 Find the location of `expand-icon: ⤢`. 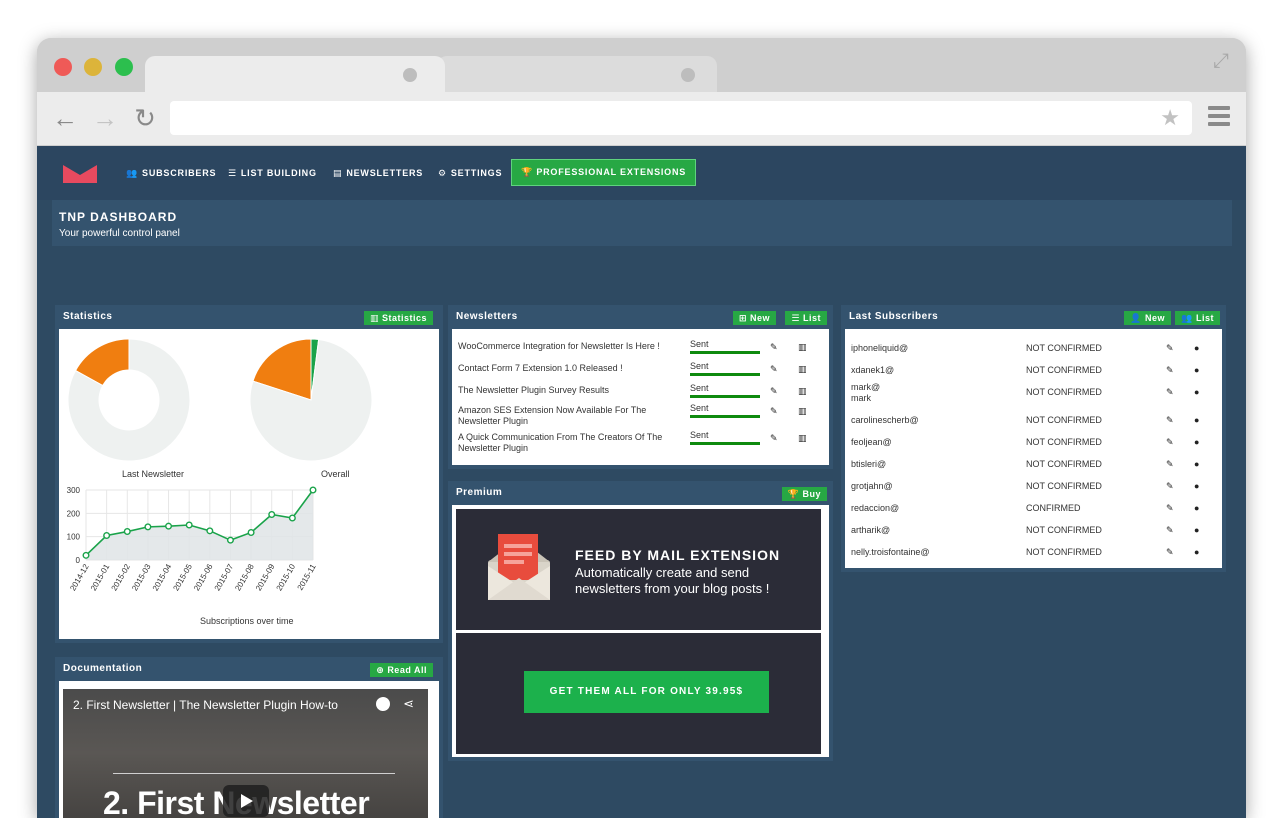

expand-icon: ⤢ is located at coordinates (1221, 61).